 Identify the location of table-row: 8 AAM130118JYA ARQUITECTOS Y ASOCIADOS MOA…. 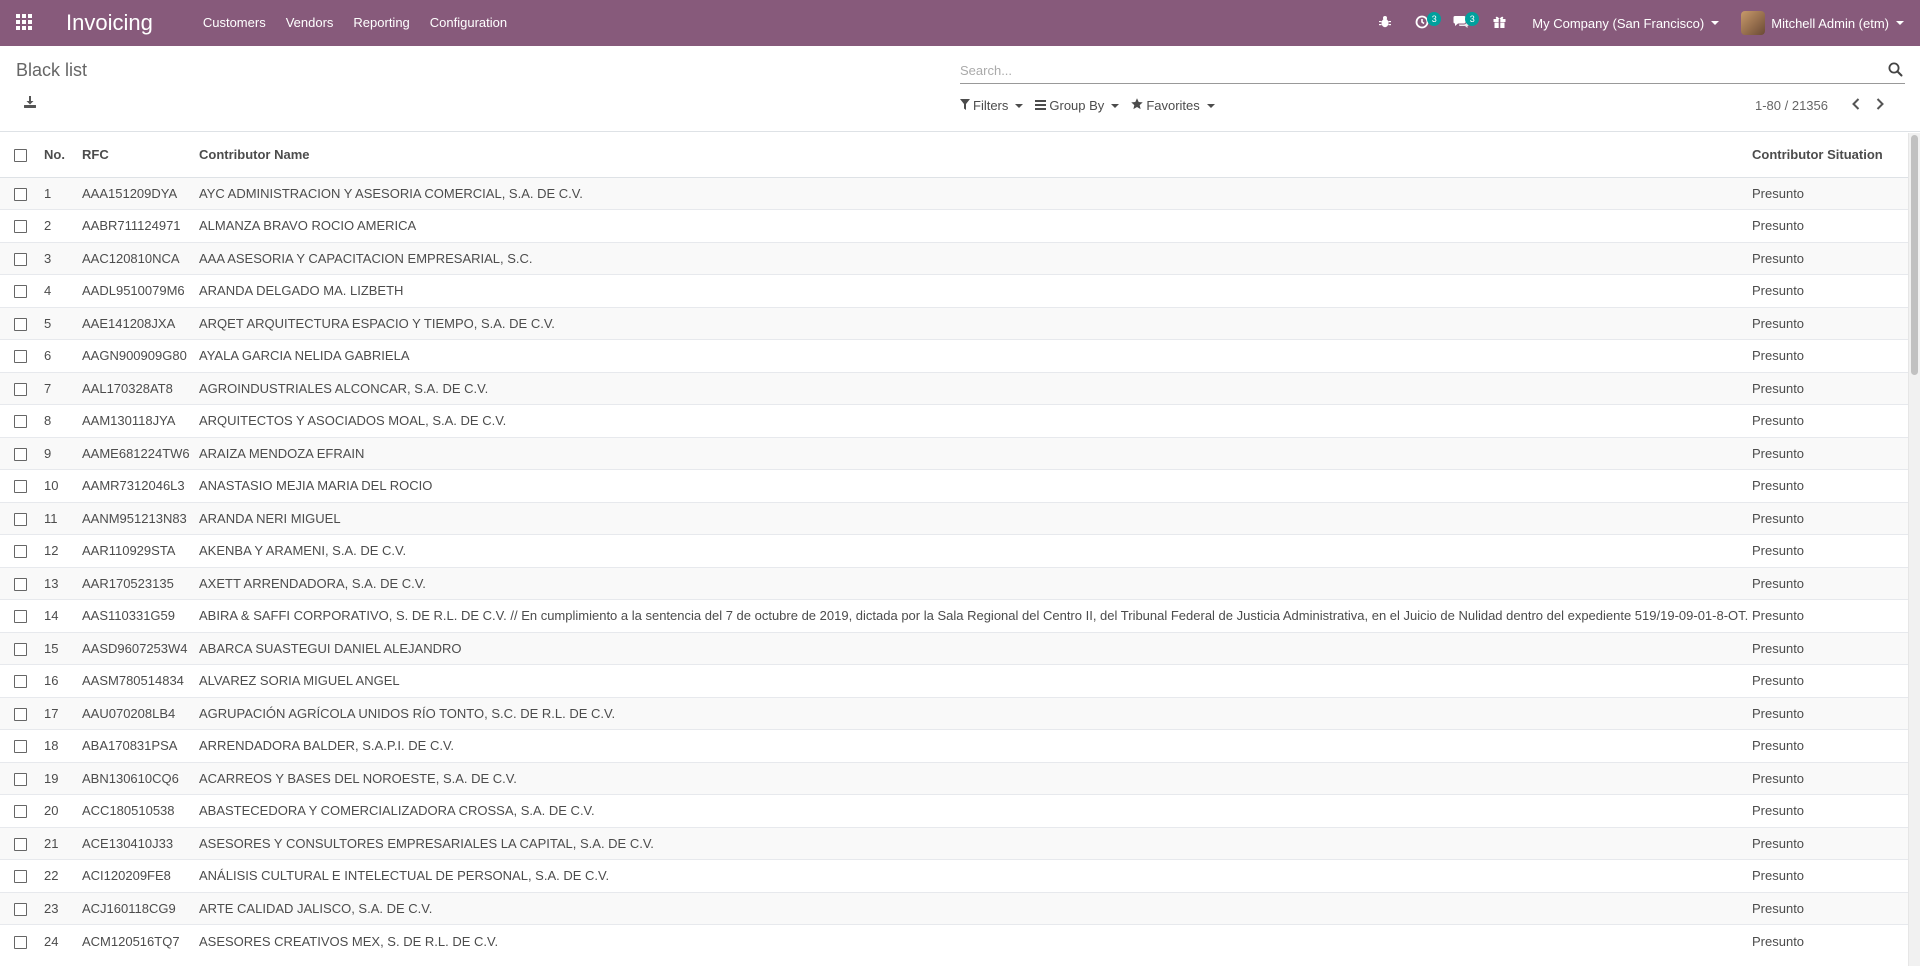
(954, 420).